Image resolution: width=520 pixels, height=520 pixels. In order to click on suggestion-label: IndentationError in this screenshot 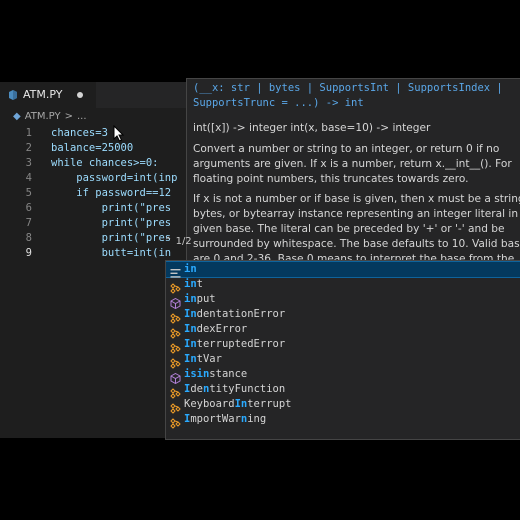, I will do `click(235, 314)`.